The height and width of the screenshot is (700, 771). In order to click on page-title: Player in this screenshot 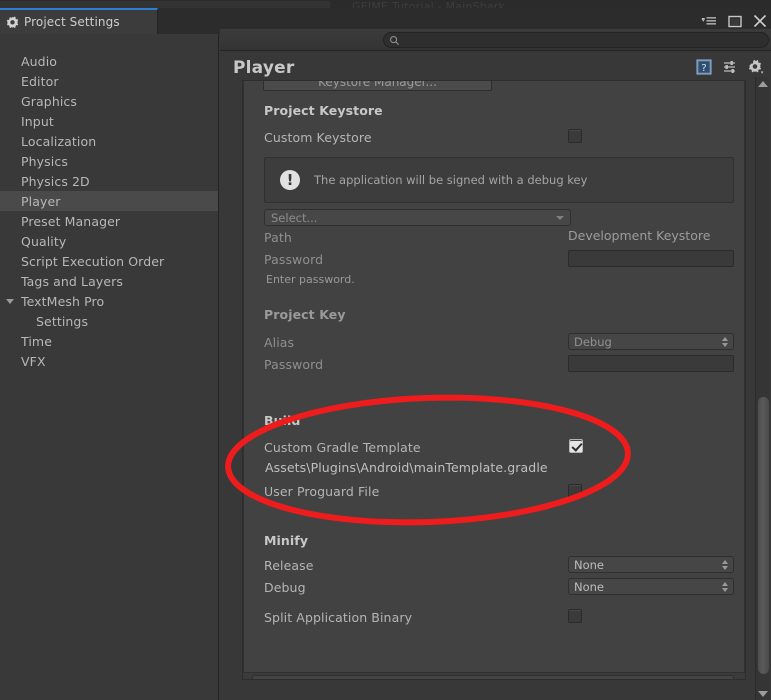, I will do `click(264, 68)`.